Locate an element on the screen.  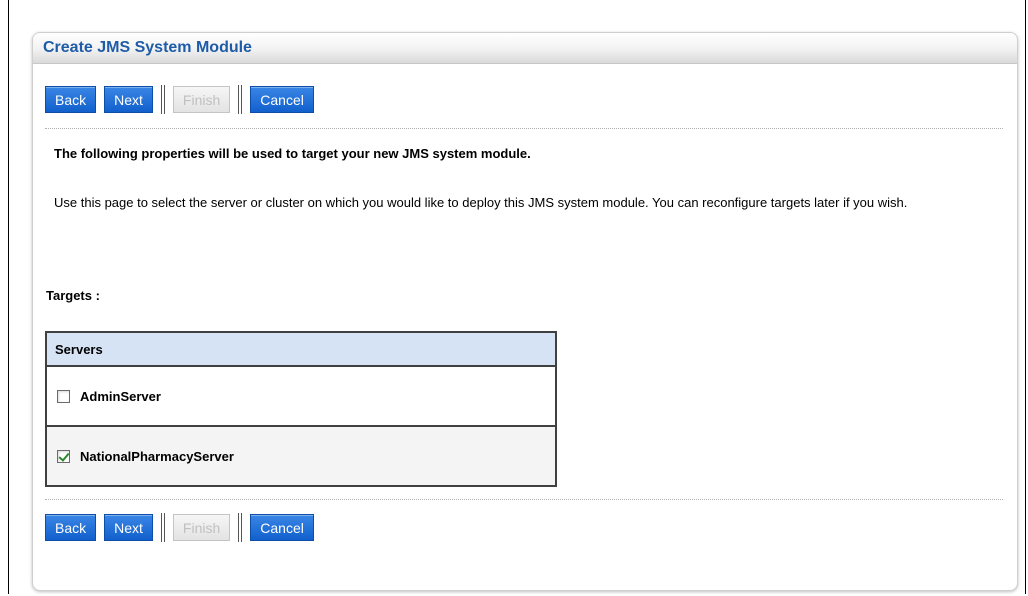
bottom-button-bar: Back Next Finish Cancel is located at coordinates (183, 527).